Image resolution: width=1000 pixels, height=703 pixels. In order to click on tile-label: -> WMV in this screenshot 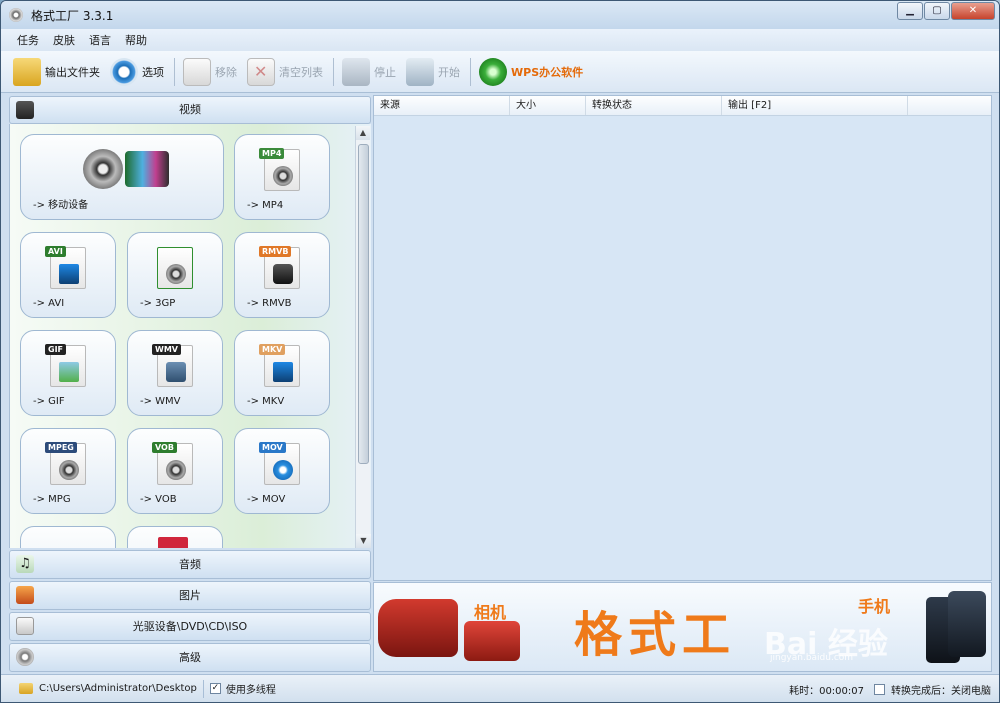, I will do `click(160, 401)`.